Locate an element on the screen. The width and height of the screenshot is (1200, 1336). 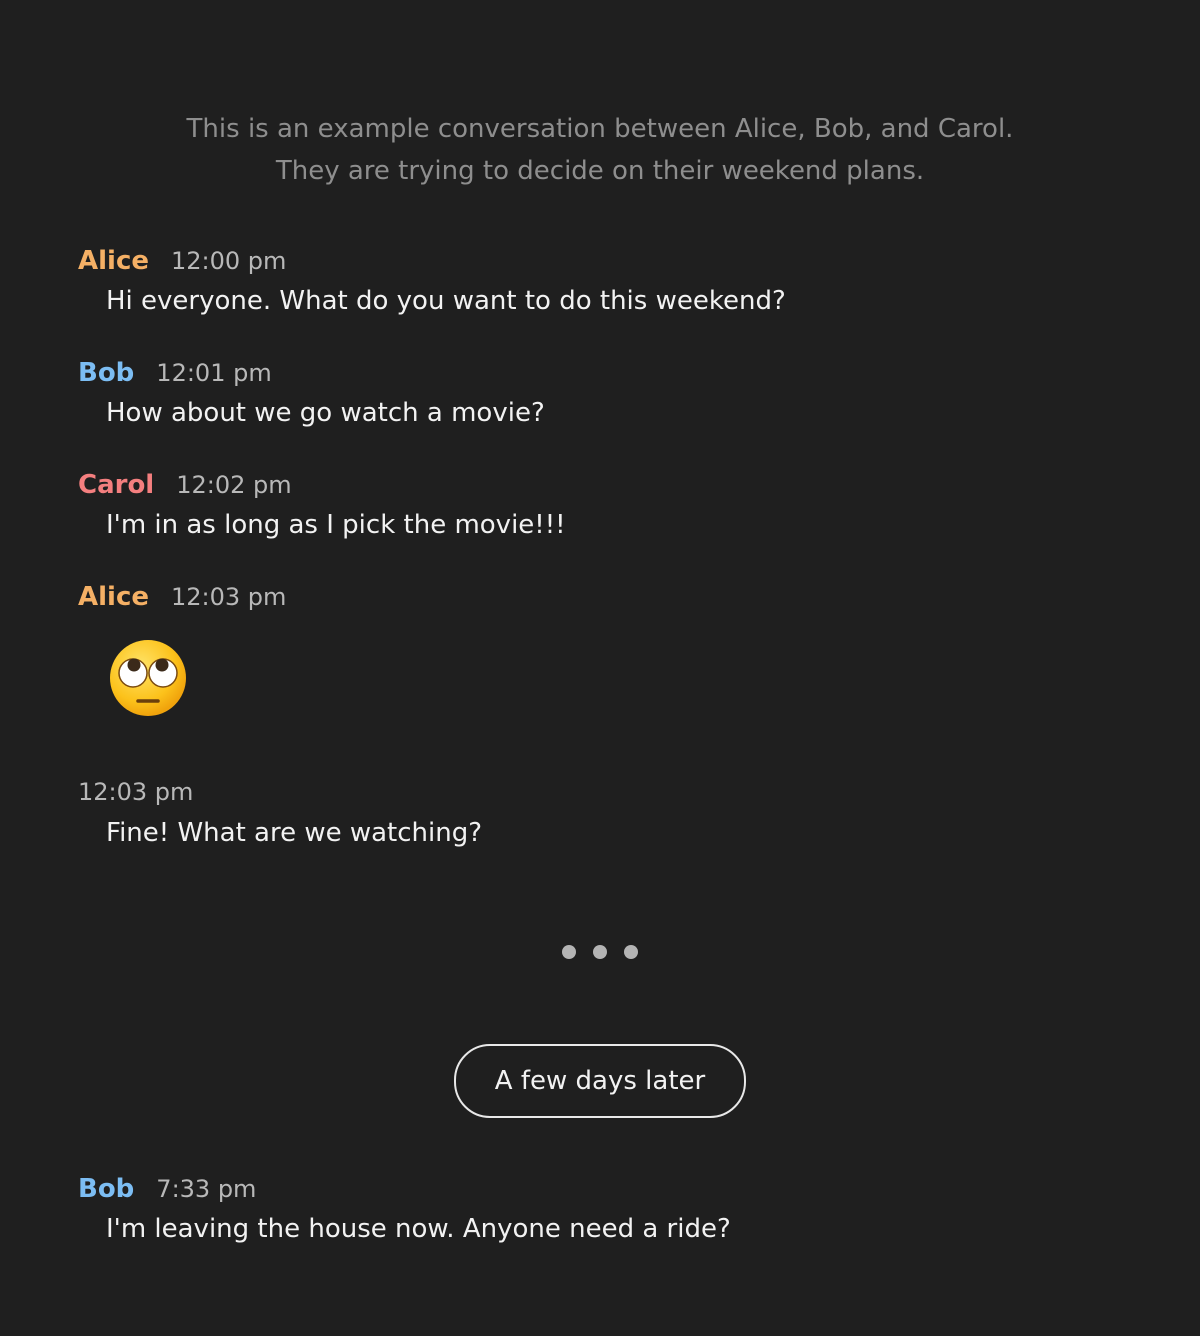
message-timestamp: 12:00 pm is located at coordinates (229, 261).